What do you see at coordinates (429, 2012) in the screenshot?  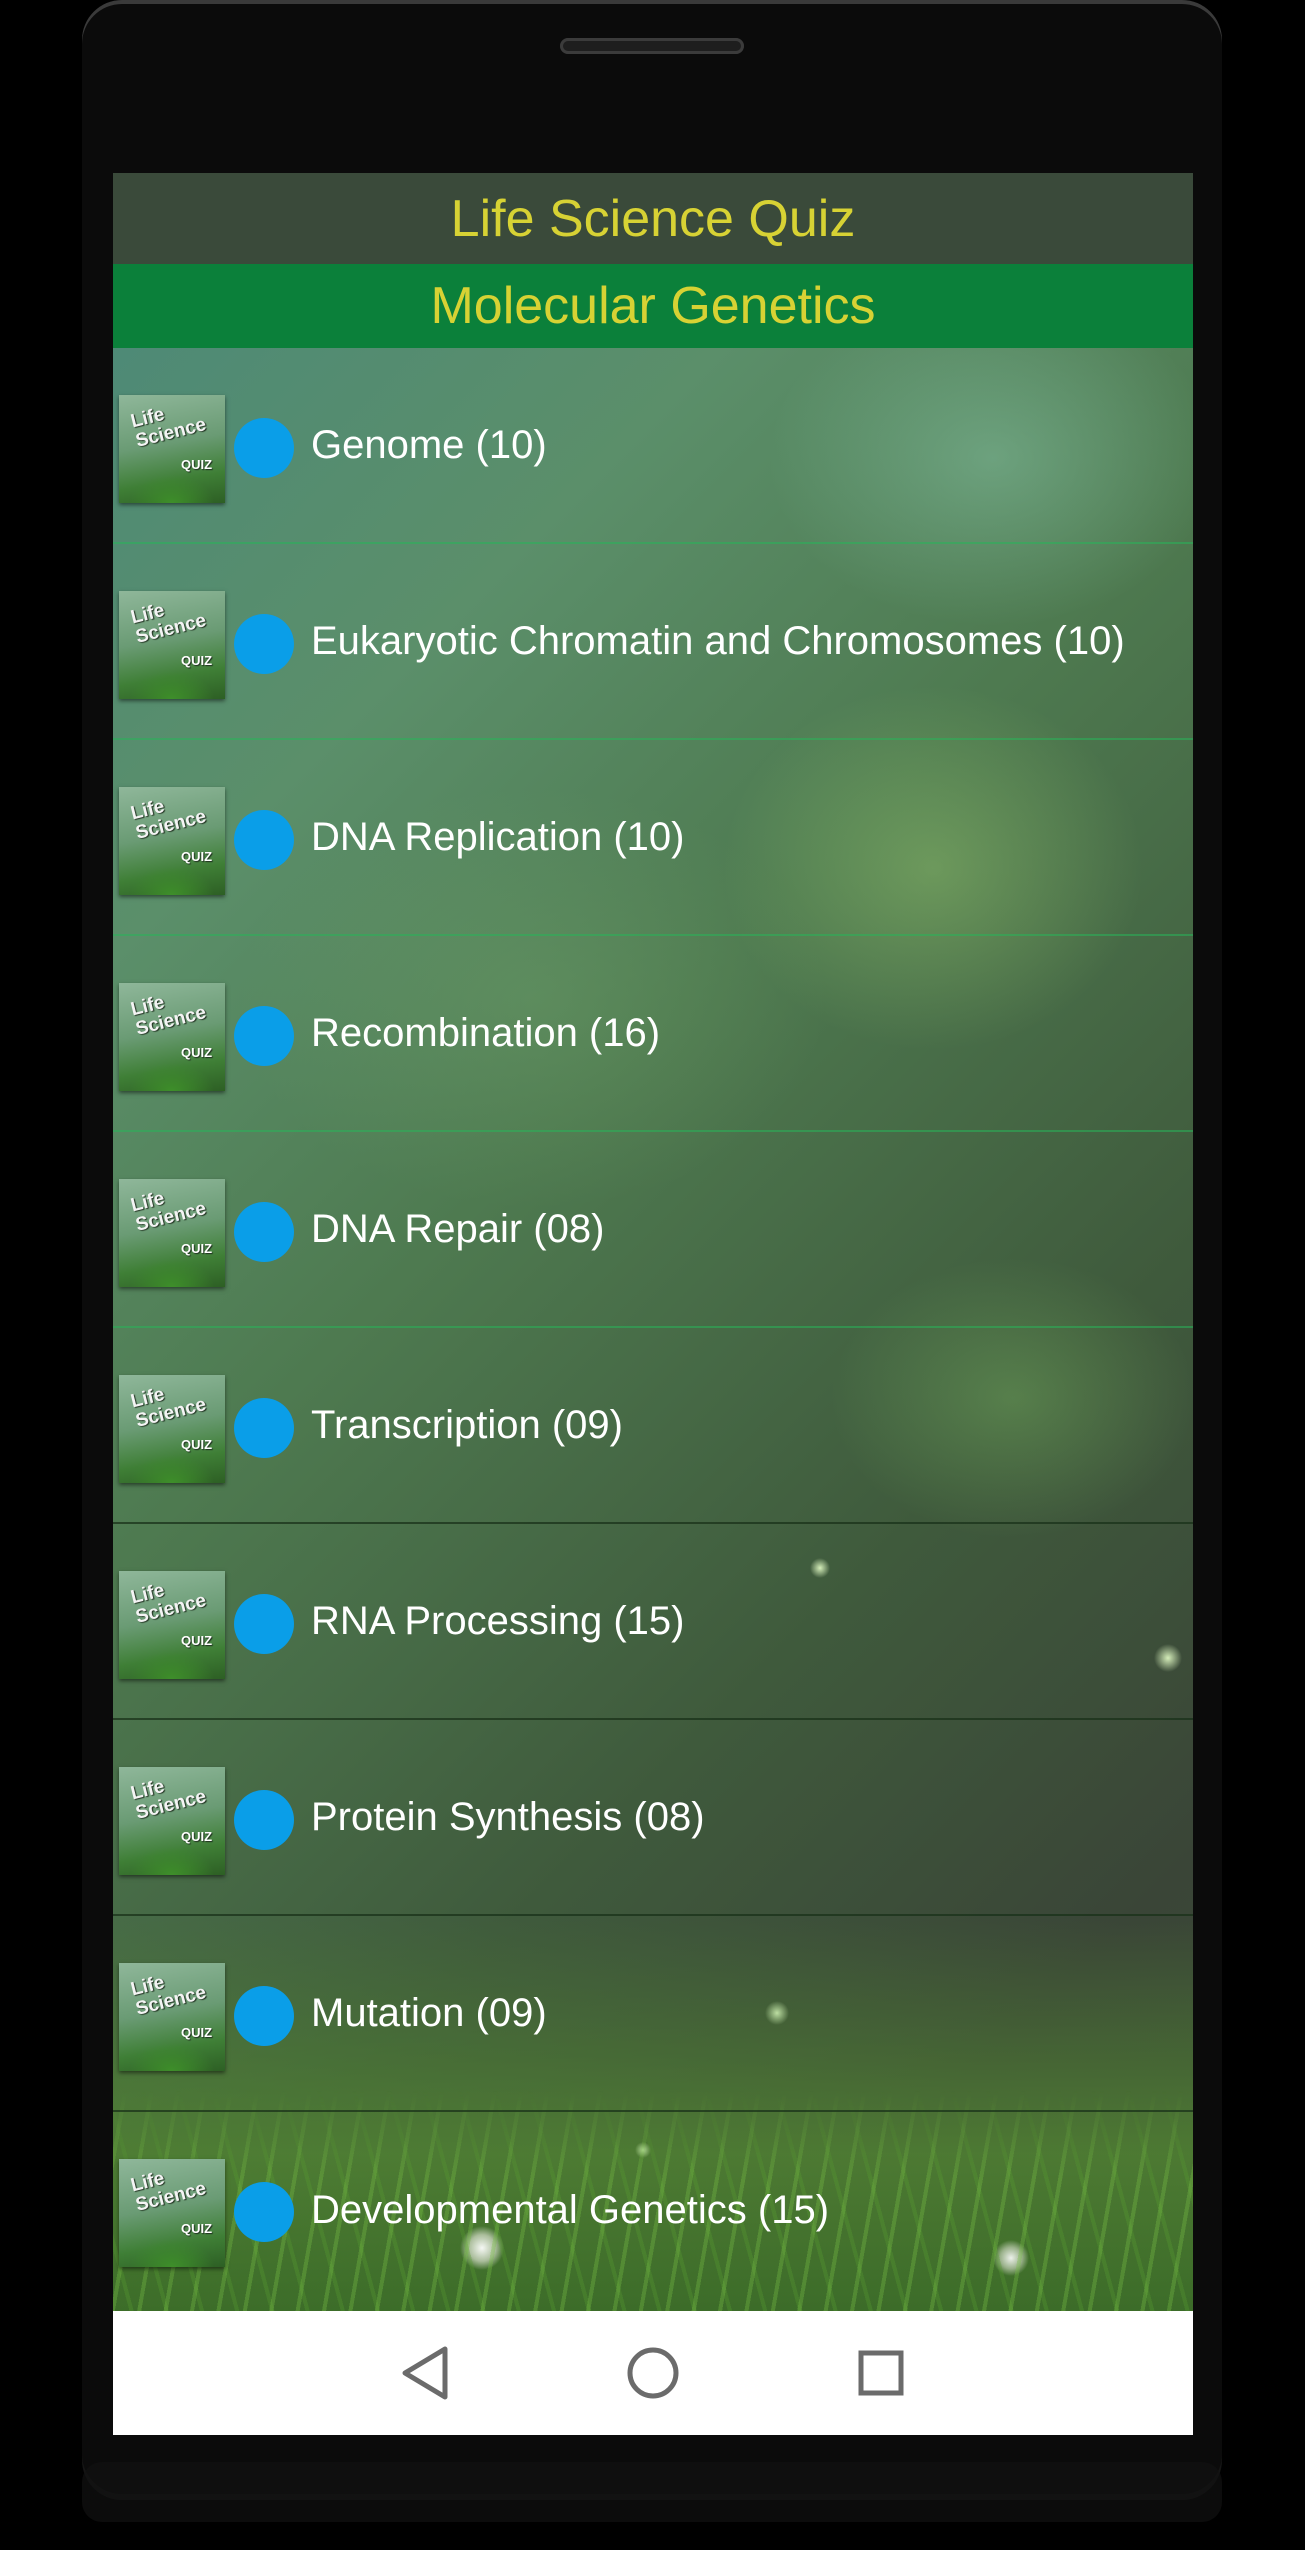 I see `list-item-label: Mutation (09)` at bounding box center [429, 2012].